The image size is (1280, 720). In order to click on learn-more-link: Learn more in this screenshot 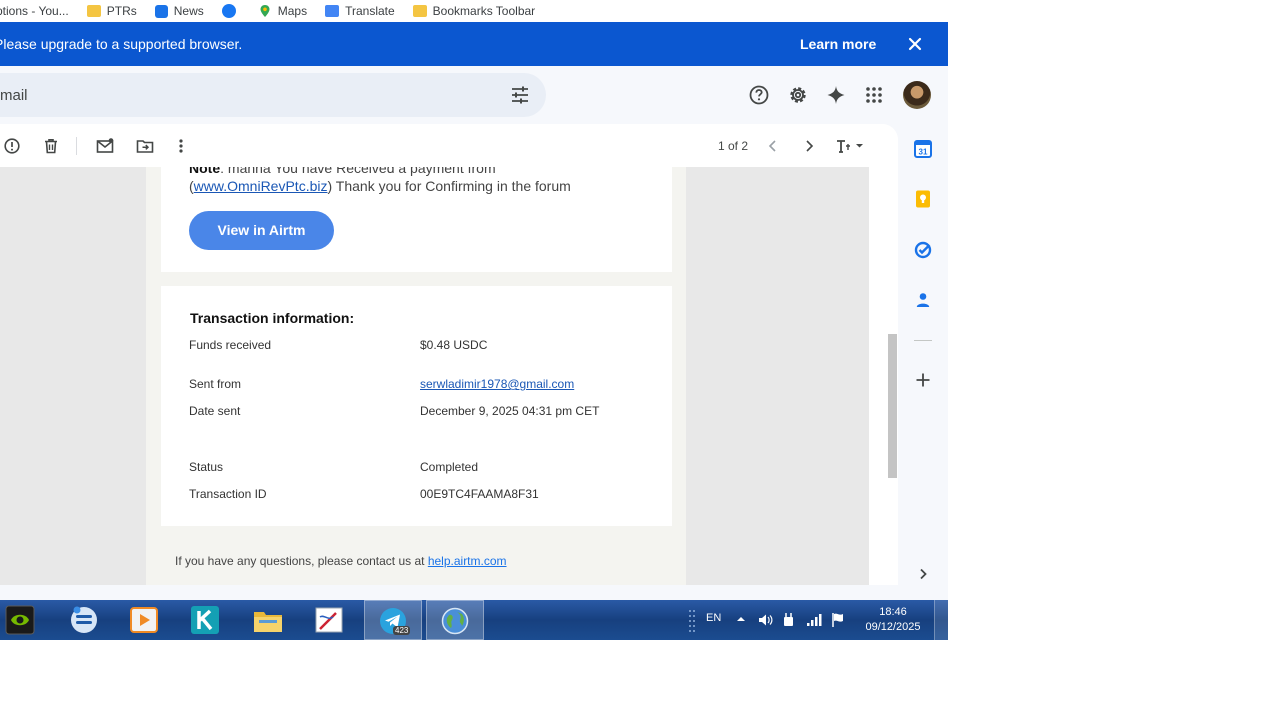, I will do `click(838, 44)`.